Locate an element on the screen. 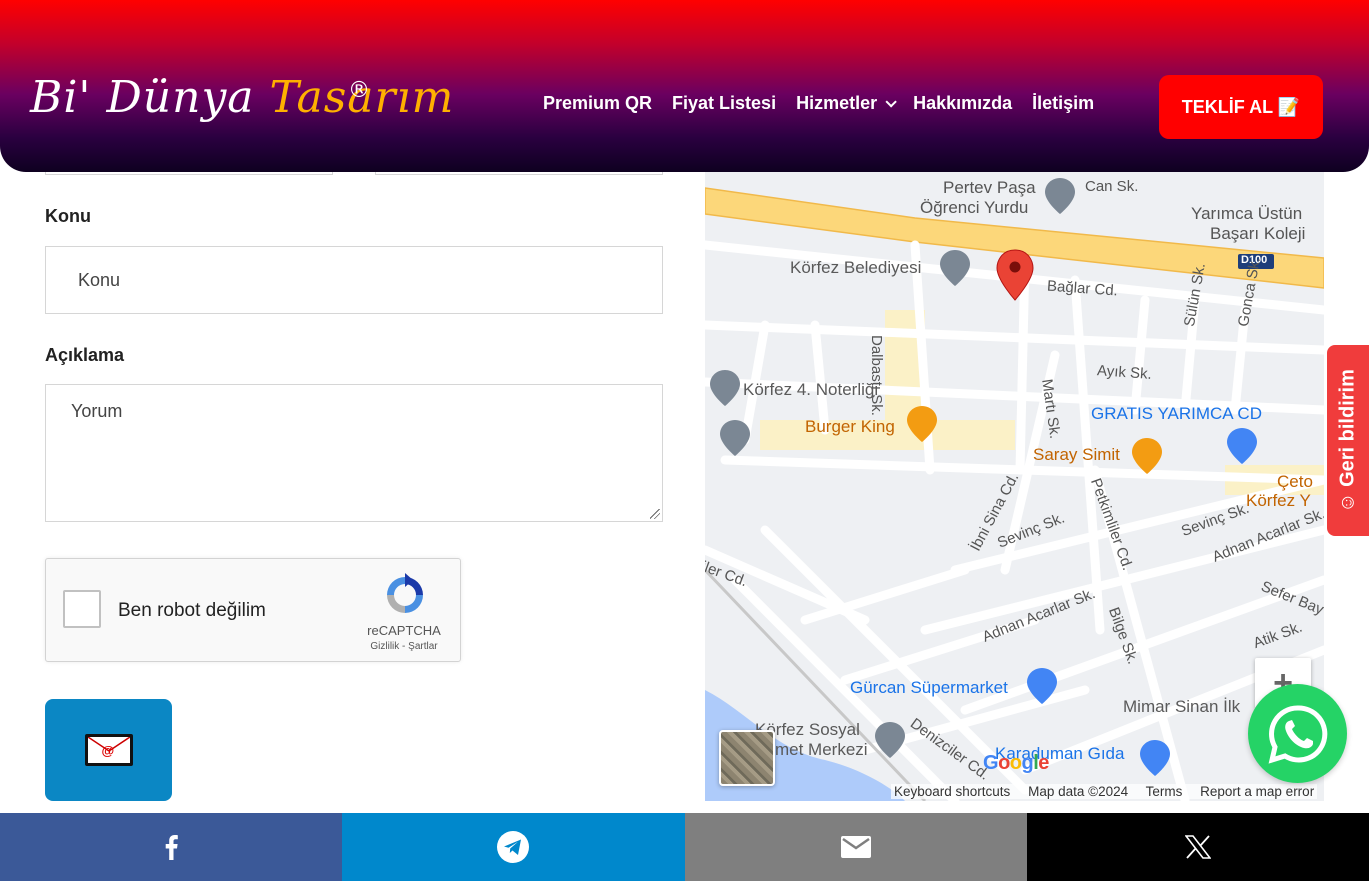 This screenshot has width=1369, height=881. smile-icon: ☺ is located at coordinates (1347, 499).